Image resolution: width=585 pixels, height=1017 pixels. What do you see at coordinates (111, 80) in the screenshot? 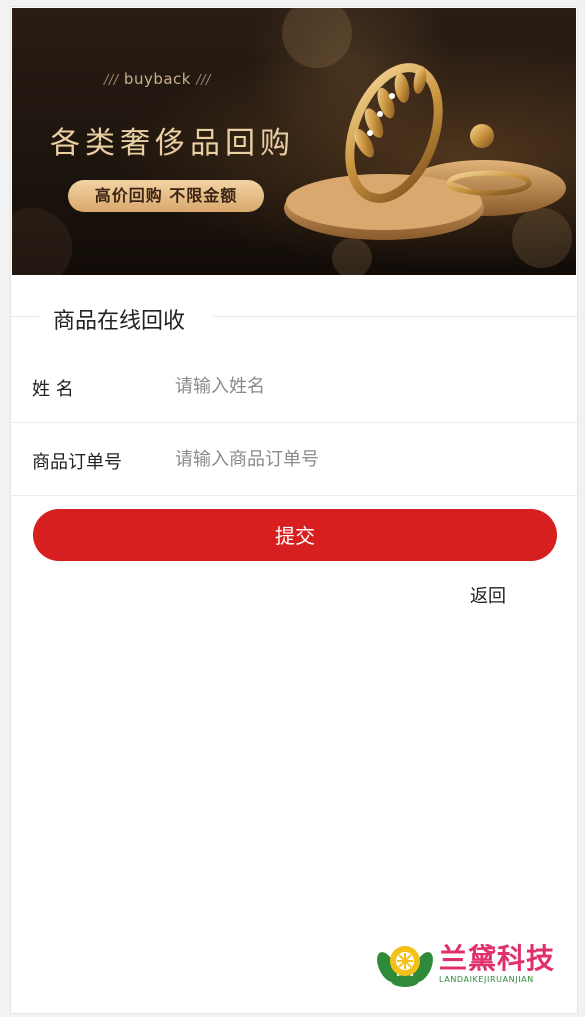
I see `banner-slashes-left: ///` at bounding box center [111, 80].